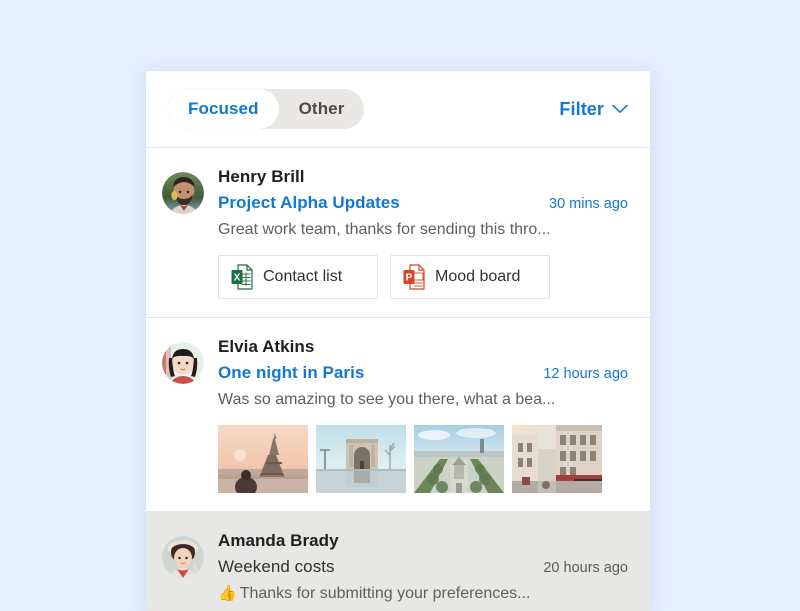 The image size is (800, 611). What do you see at coordinates (585, 567) in the screenshot?
I see `message-timestamp: 20 hours ago` at bounding box center [585, 567].